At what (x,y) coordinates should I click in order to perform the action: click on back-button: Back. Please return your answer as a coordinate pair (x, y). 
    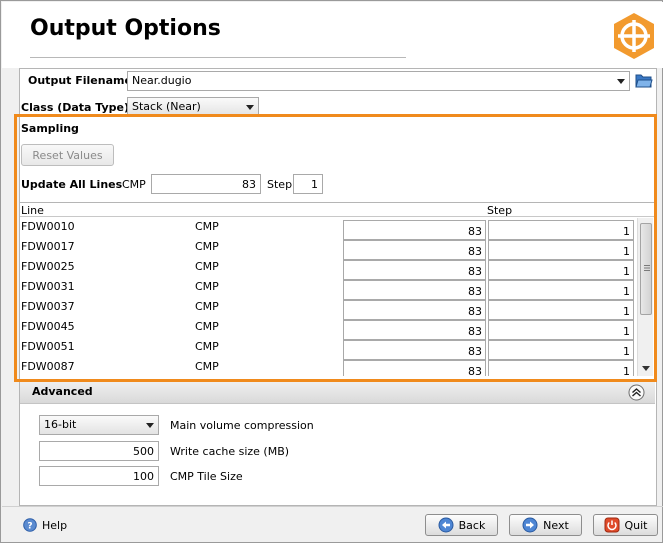
    Looking at the image, I should click on (461, 525).